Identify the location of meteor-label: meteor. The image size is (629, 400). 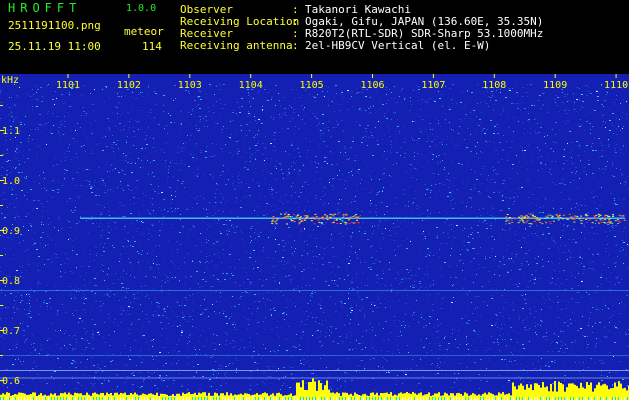
(144, 31).